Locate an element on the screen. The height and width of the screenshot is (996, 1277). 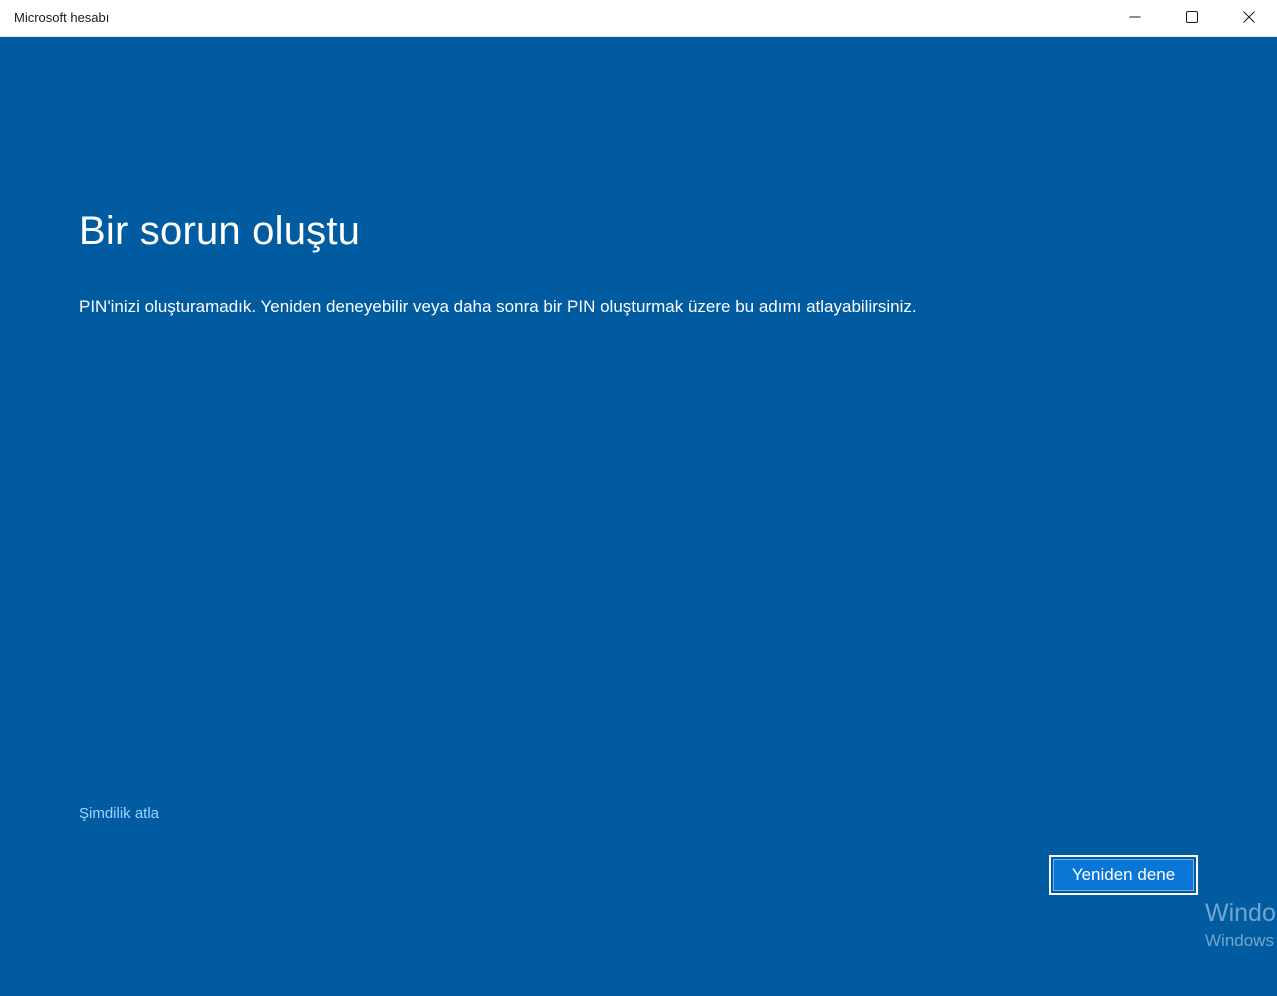
window-controls is located at coordinates (1191, 18).